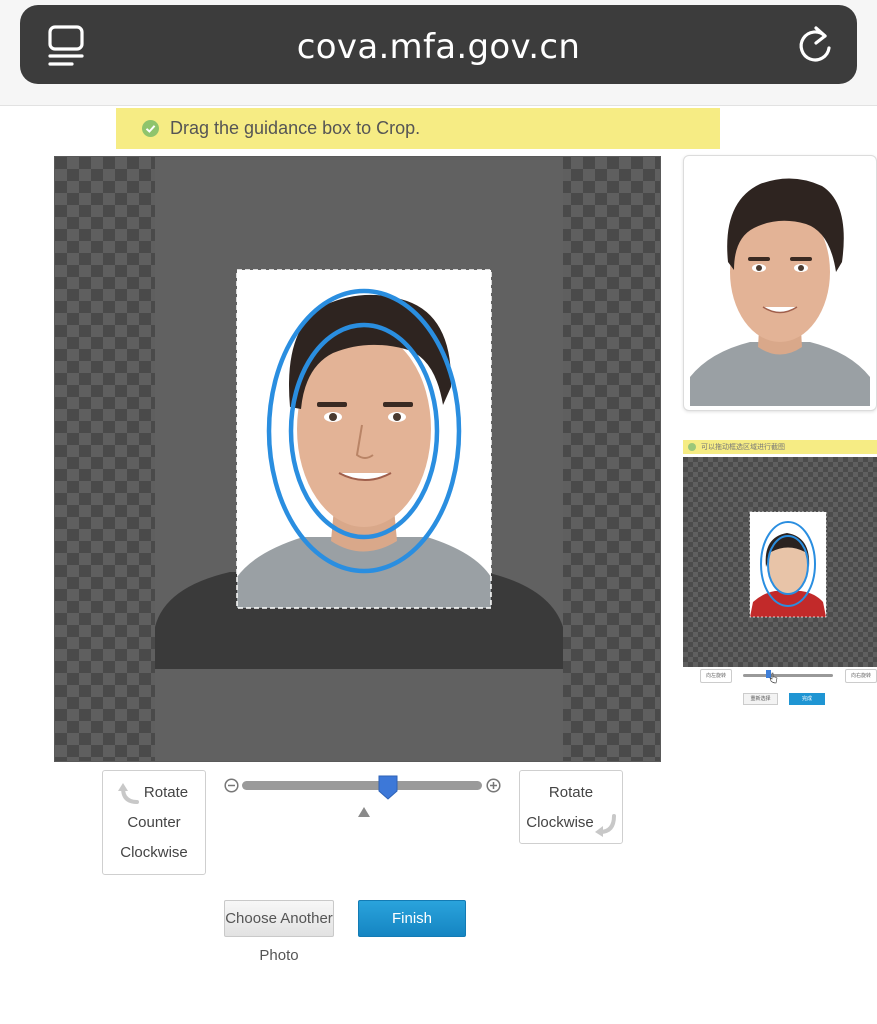 The width and height of the screenshot is (877, 1024). What do you see at coordinates (861, 676) in the screenshot?
I see `demo-rotate-right: 向右旋转` at bounding box center [861, 676].